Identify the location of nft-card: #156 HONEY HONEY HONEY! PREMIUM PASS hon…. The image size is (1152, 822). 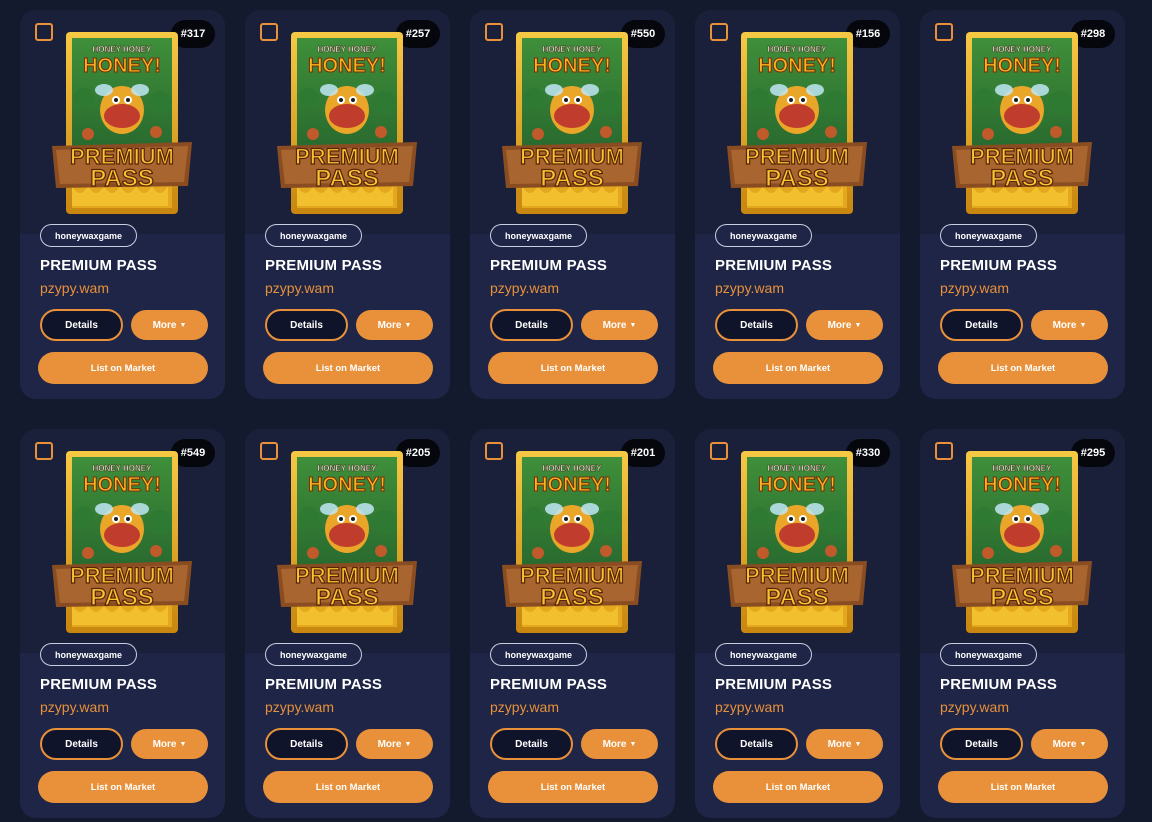
(797, 204).